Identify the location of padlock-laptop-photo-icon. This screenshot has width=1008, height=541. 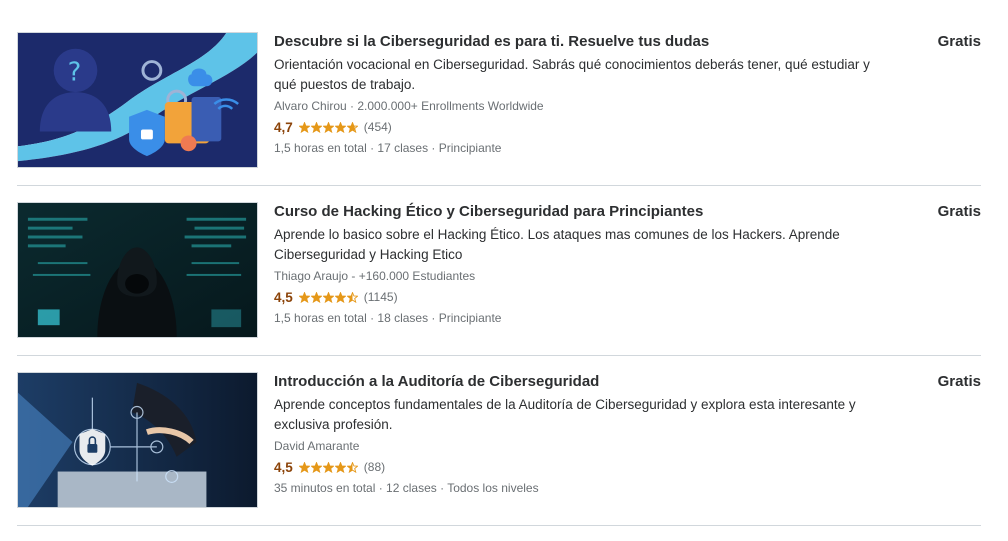
(137, 440).